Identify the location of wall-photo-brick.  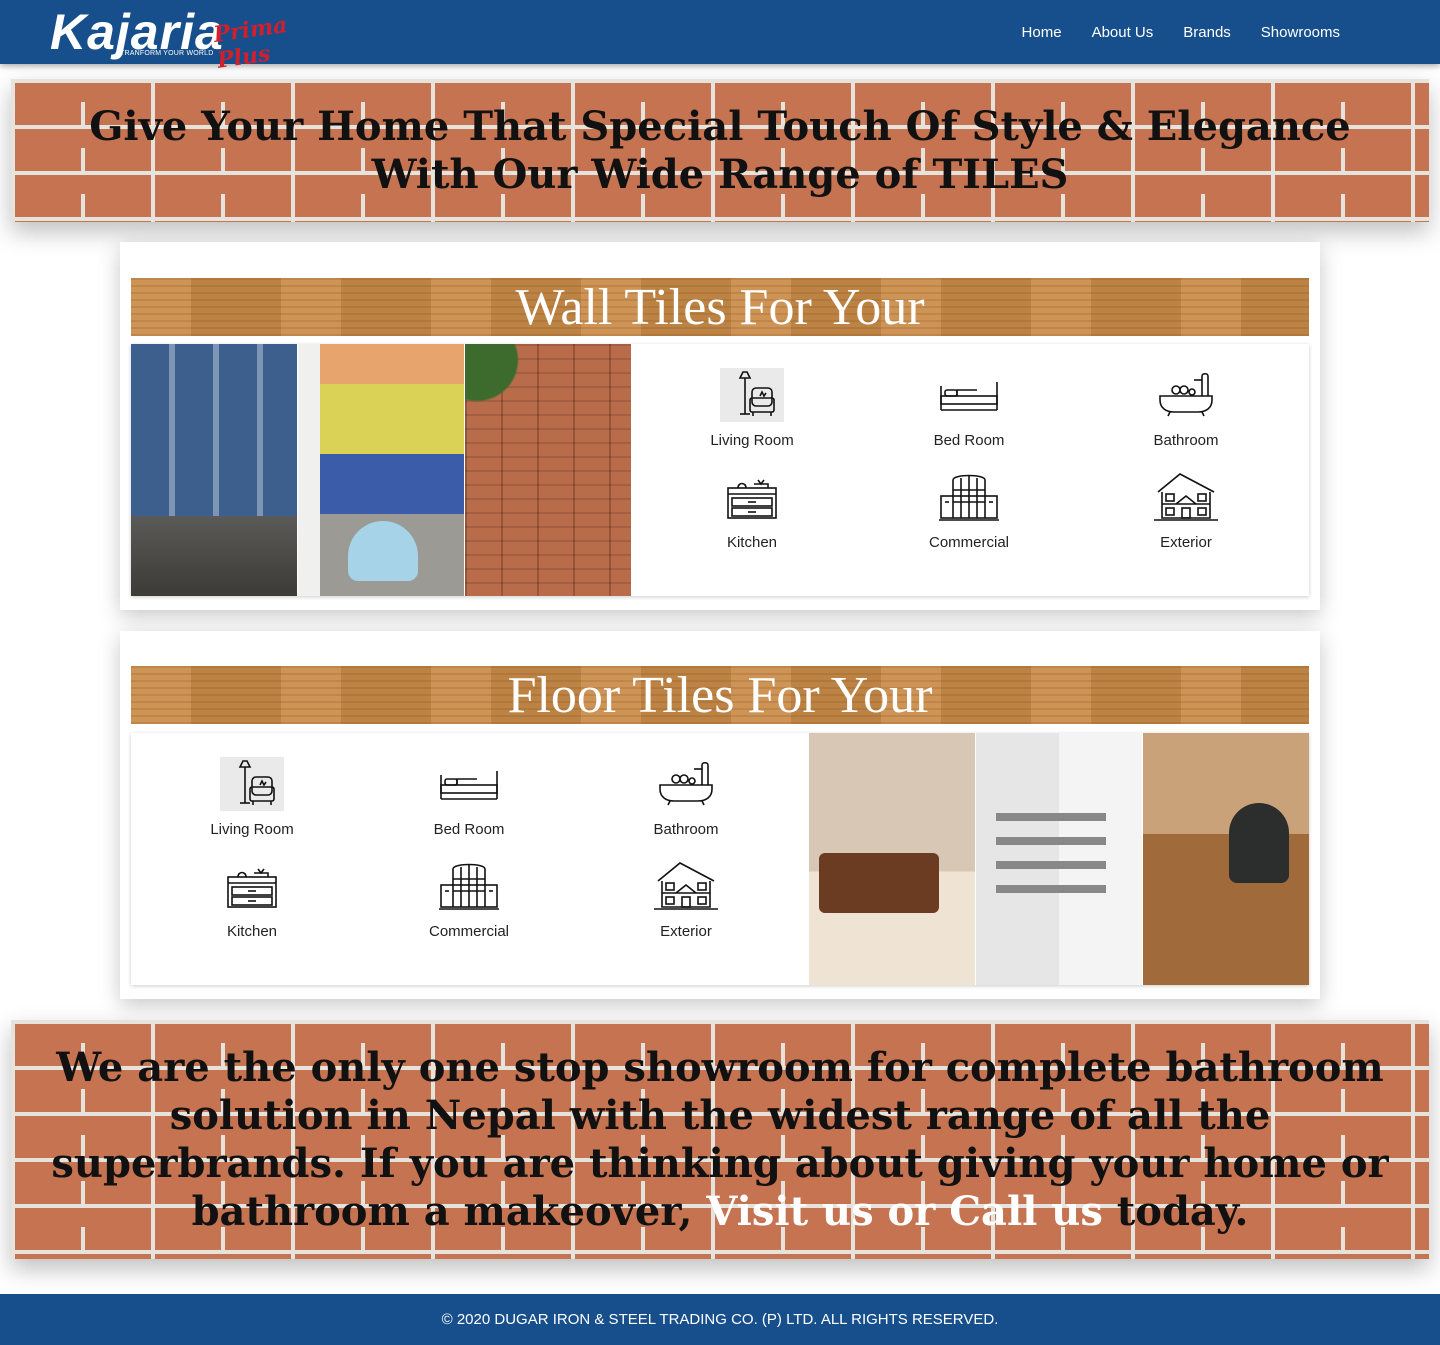
(548, 470).